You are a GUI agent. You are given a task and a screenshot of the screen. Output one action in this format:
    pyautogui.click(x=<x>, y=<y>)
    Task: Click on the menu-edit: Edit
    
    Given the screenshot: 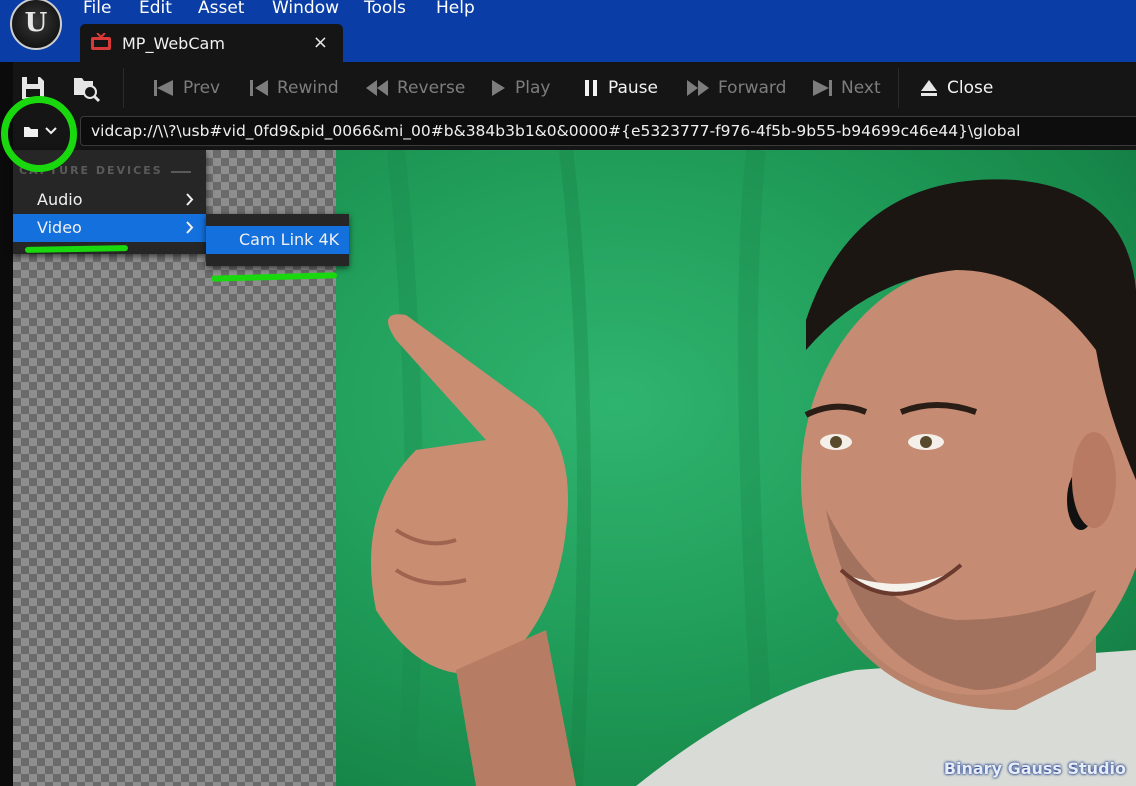 What is the action you would take?
    pyautogui.click(x=155, y=8)
    